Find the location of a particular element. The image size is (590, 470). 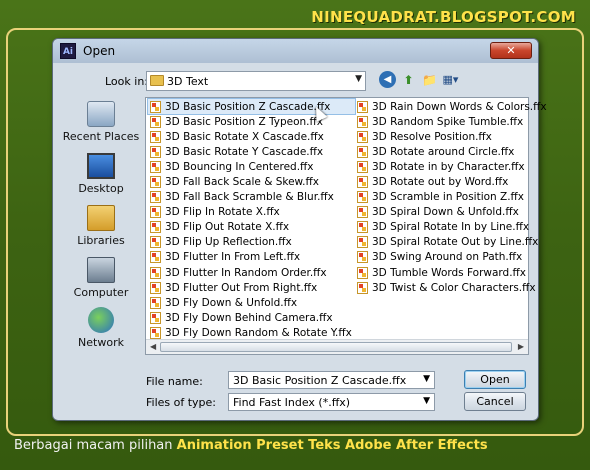

place-label: Network is located at coordinates (101, 342).